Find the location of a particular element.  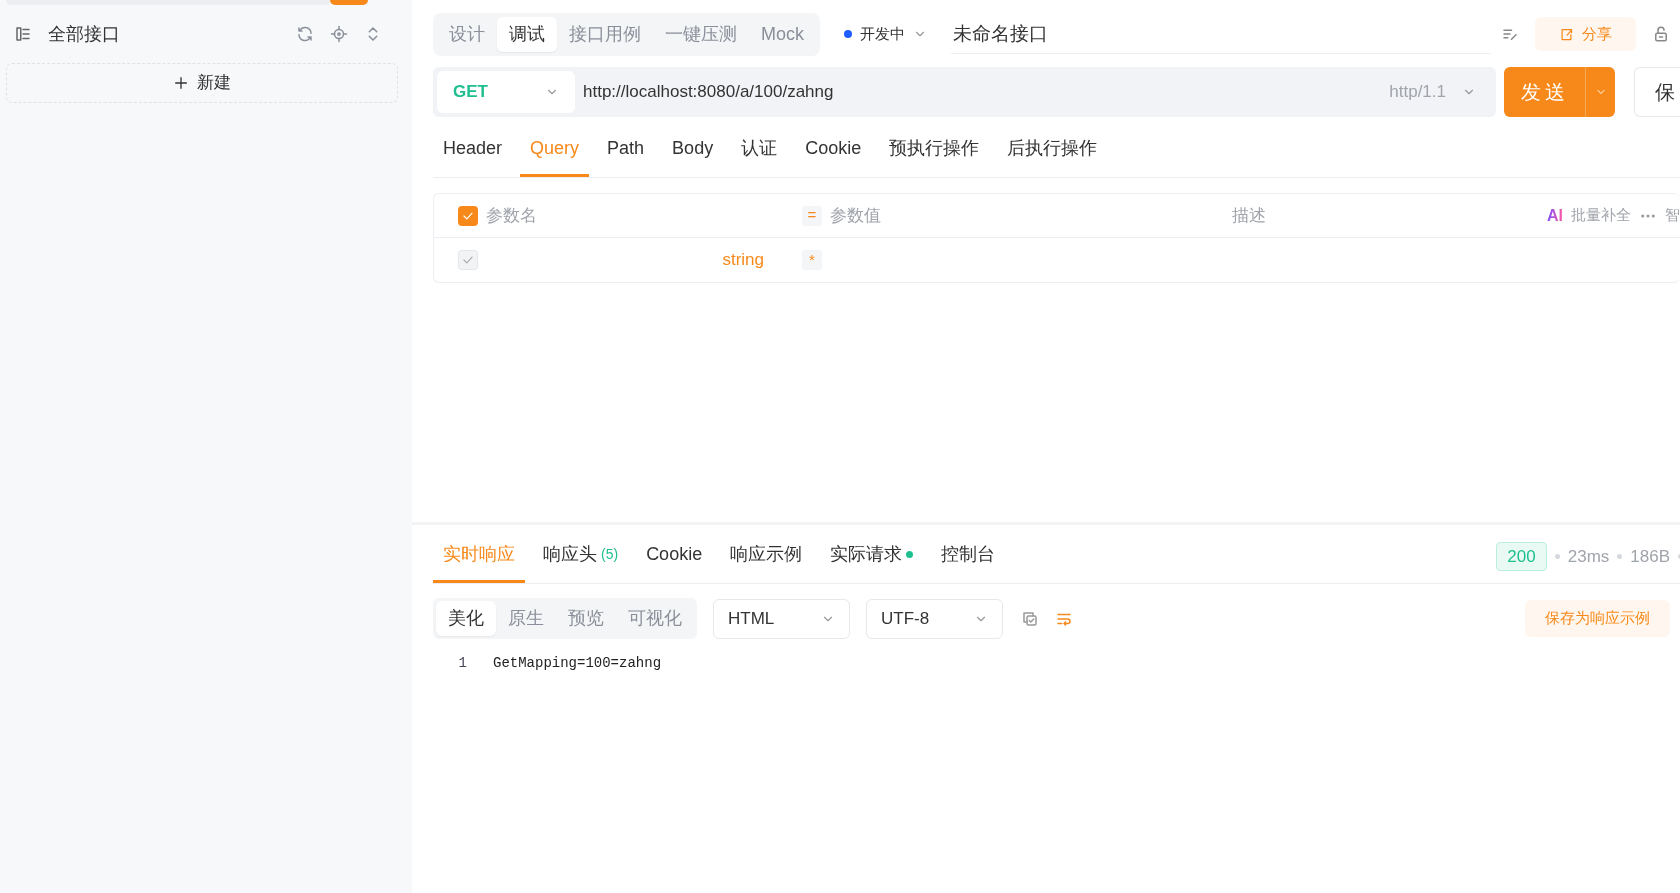

line-number: 1 is located at coordinates (462, 663).